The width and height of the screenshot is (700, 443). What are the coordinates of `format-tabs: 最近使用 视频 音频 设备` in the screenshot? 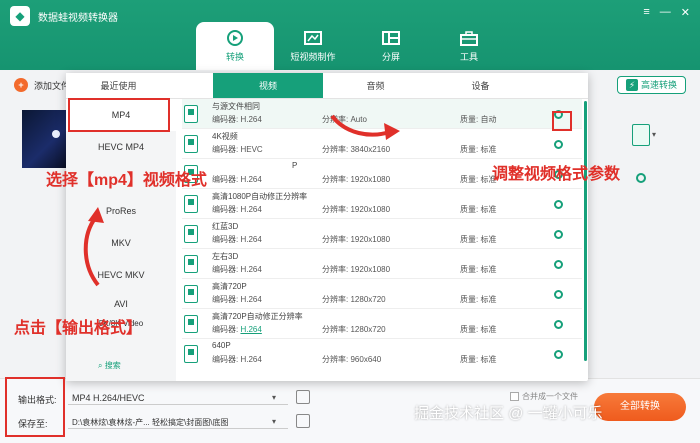 It's located at (327, 86).